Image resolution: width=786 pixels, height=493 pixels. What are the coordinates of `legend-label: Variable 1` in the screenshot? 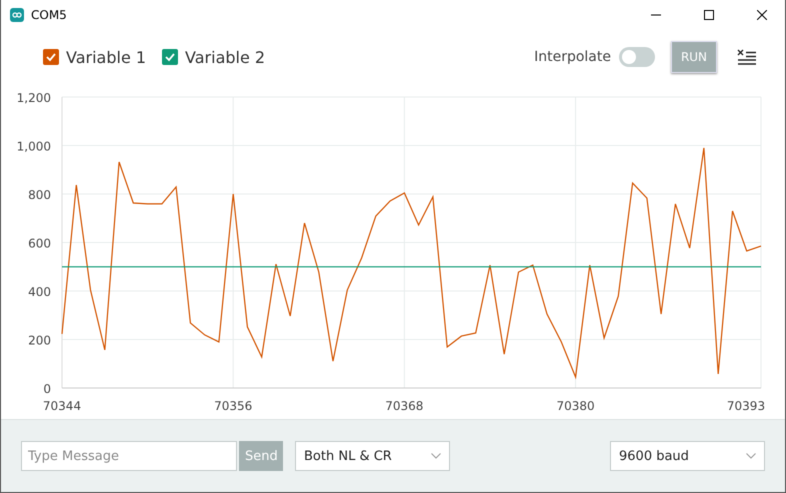 It's located at (106, 57).